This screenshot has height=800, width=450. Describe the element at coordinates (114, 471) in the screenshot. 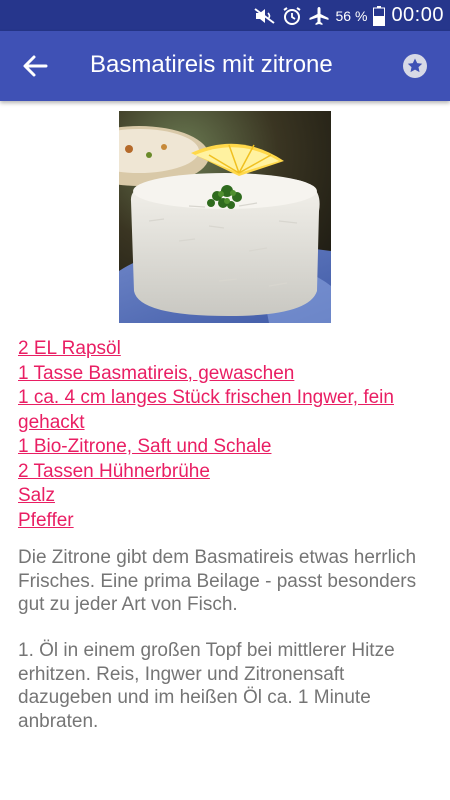

I see `ingredient-link: 2 Tassen Hühnerbrühe` at that location.